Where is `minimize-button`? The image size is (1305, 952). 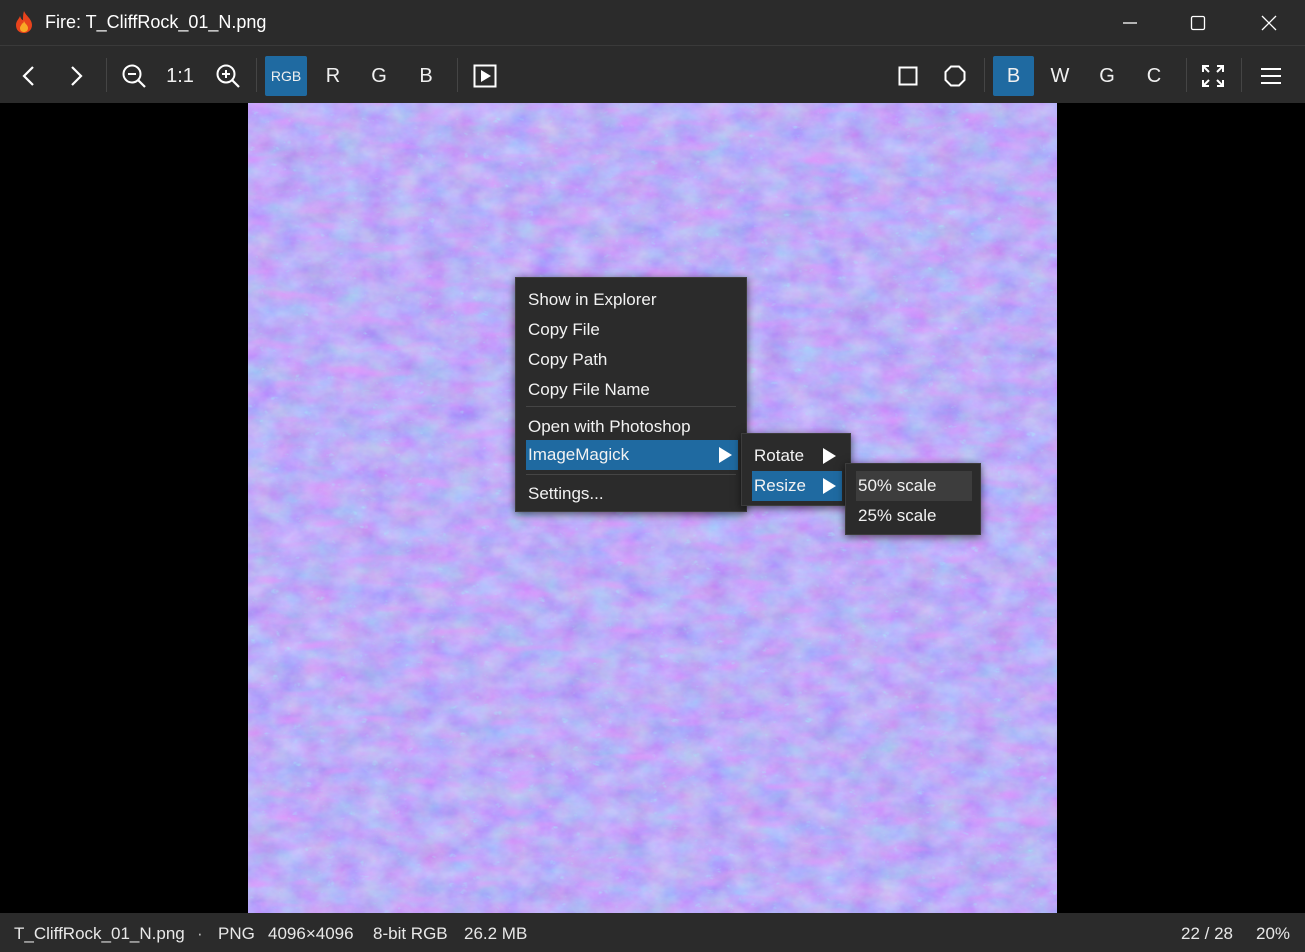
minimize-button is located at coordinates (1130, 22).